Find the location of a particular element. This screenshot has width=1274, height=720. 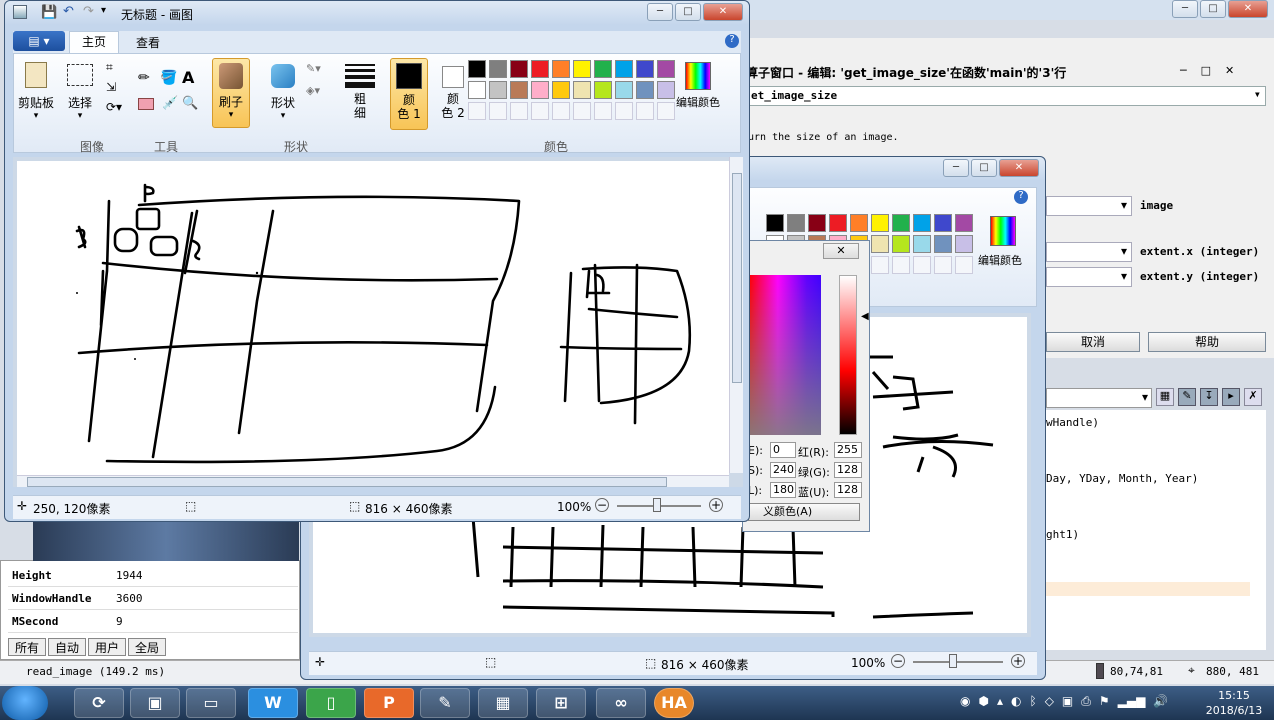

run-icon: ▸ is located at coordinates (1231, 397).